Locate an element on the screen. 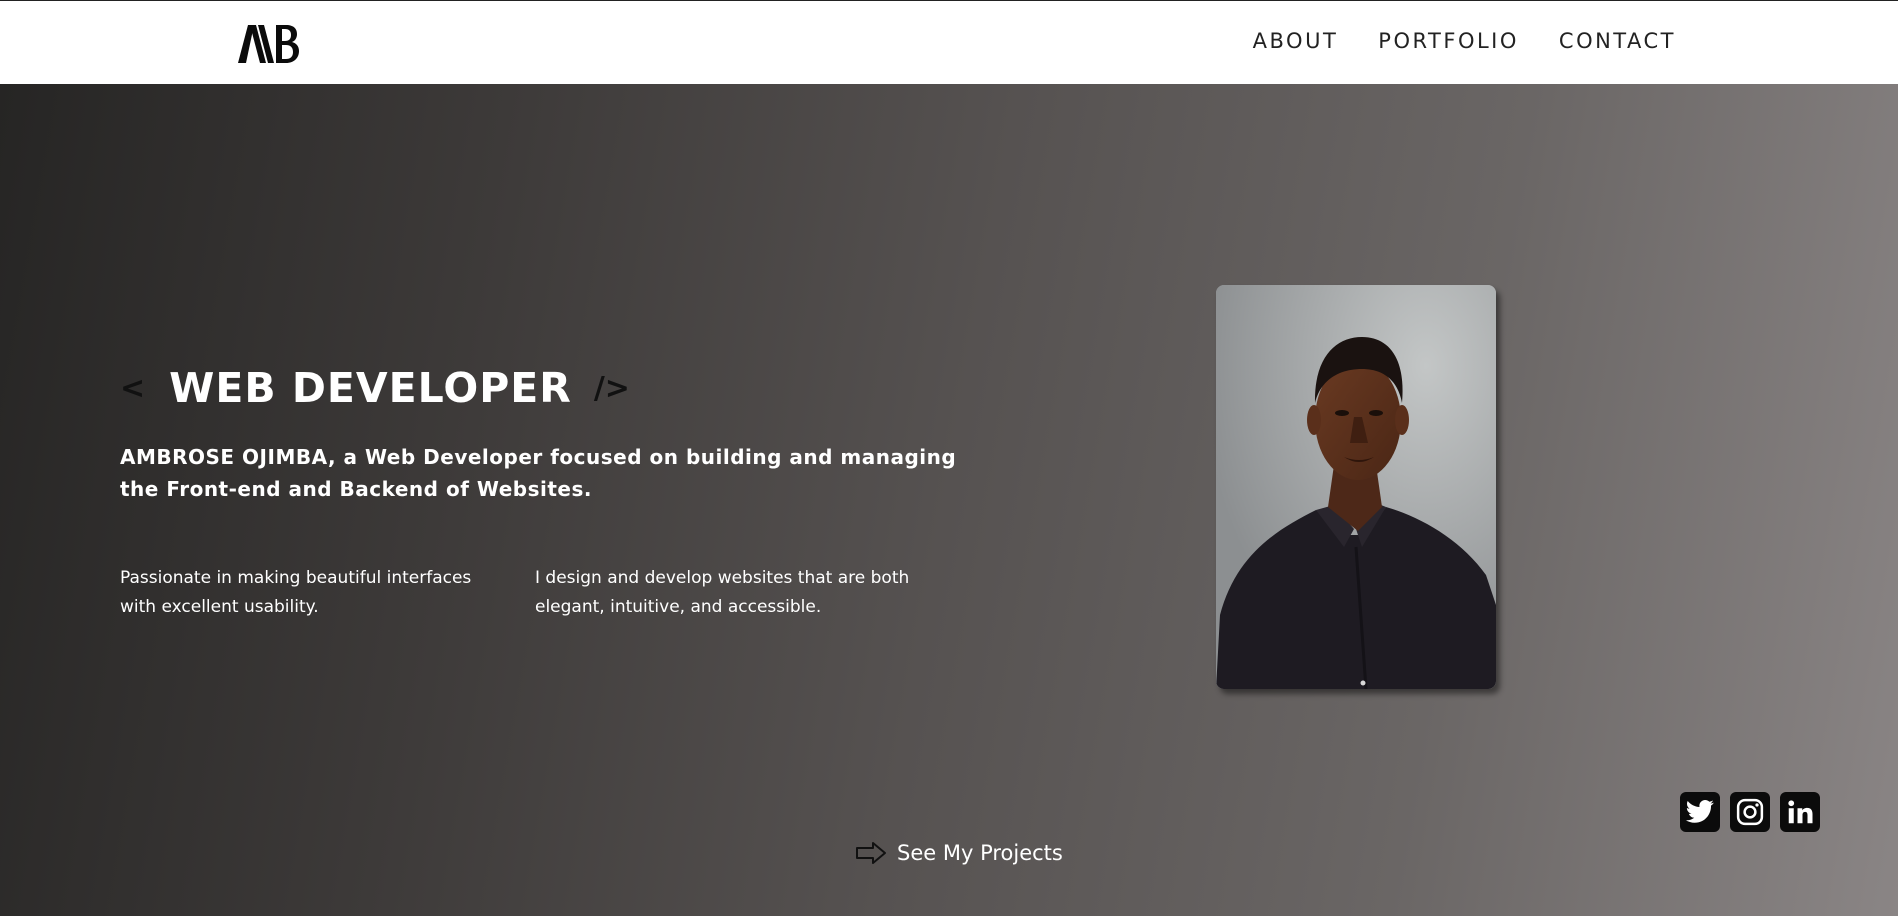  linkedin-link is located at coordinates (1800, 812).